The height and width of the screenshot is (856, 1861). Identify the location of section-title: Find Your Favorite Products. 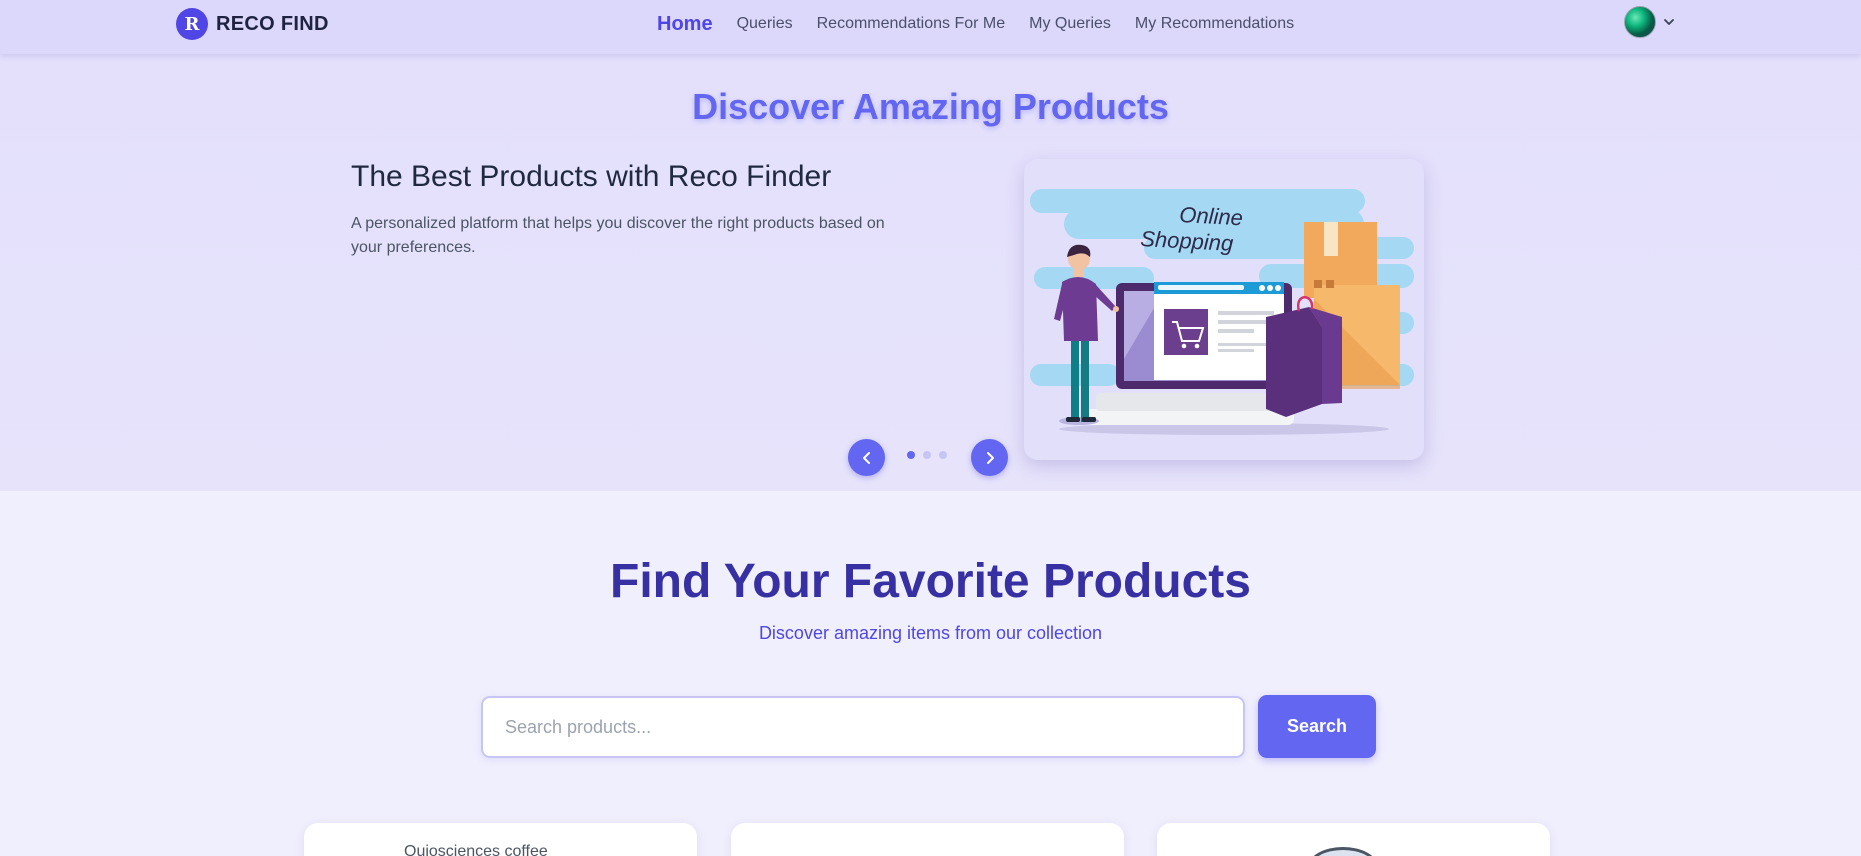
(930, 581).